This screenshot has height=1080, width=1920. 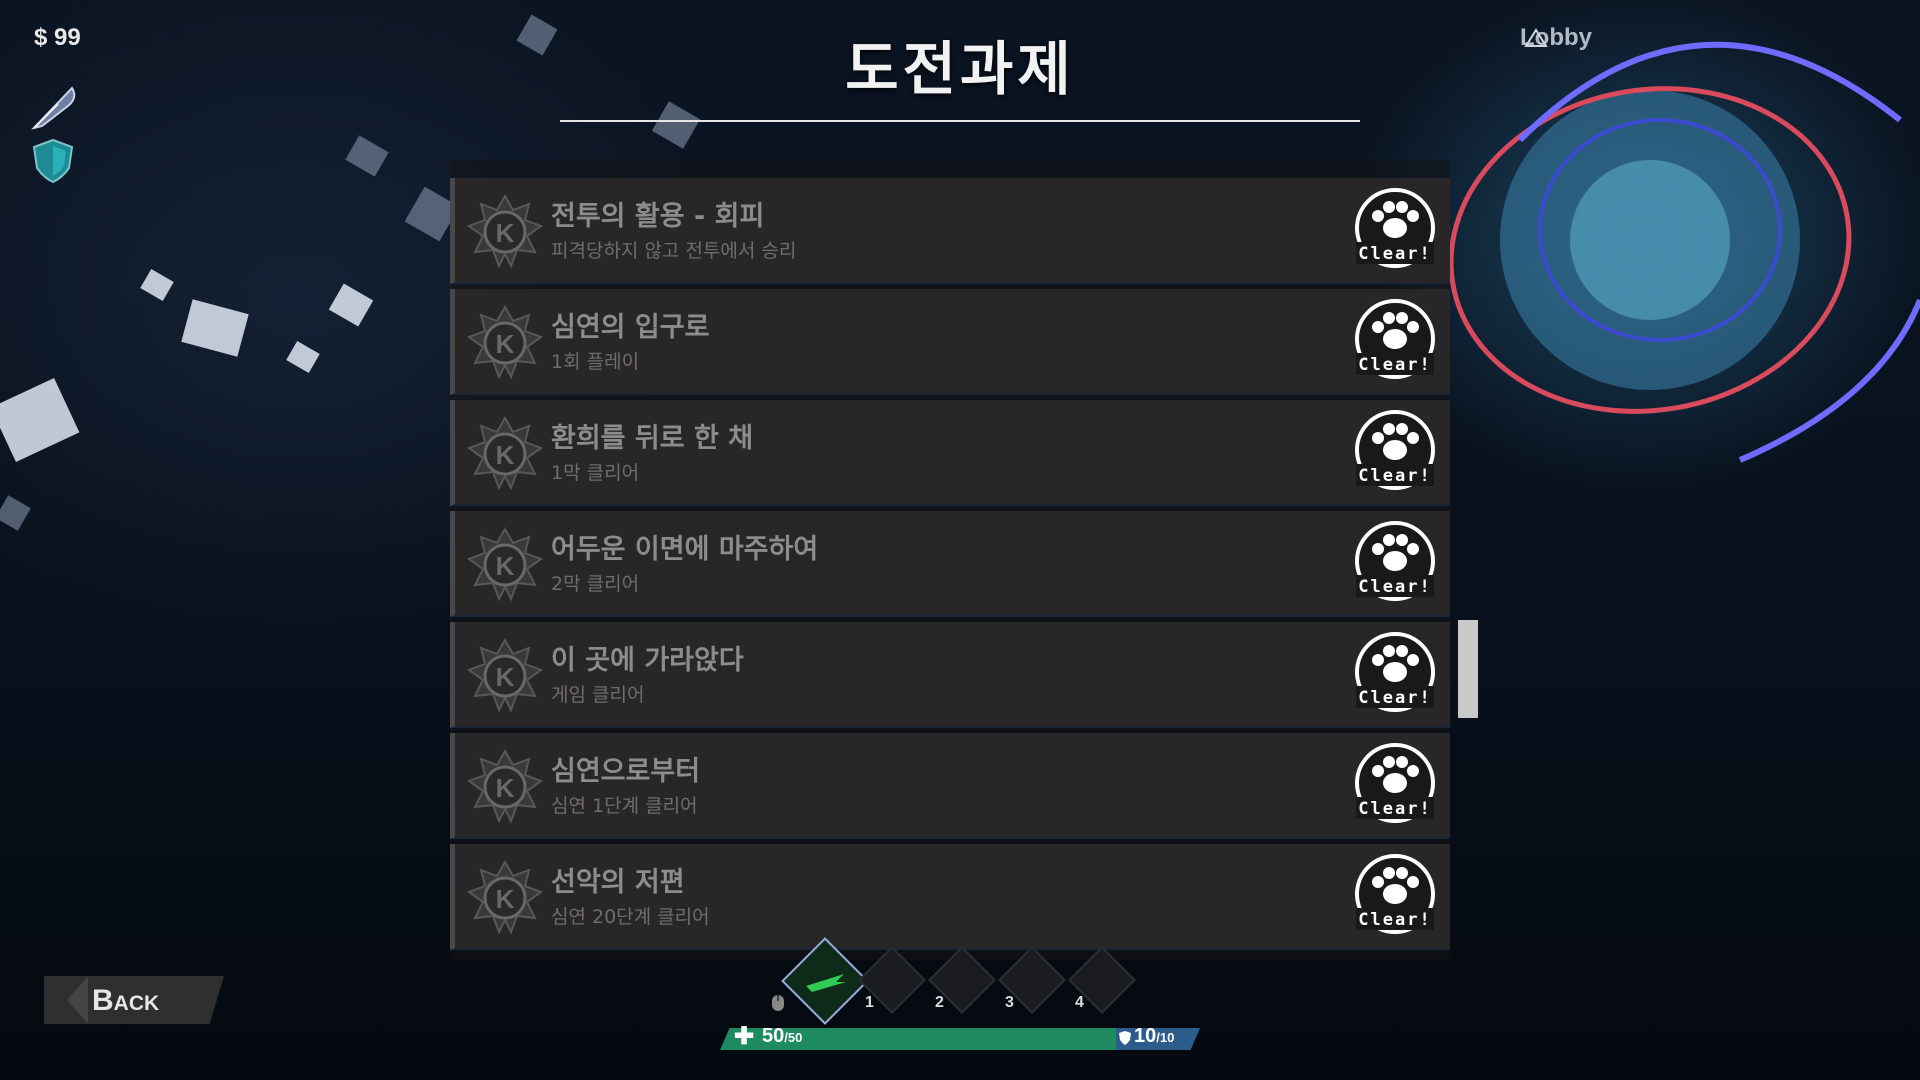 I want to click on achievement-desc: 2막 클리어, so click(x=595, y=584).